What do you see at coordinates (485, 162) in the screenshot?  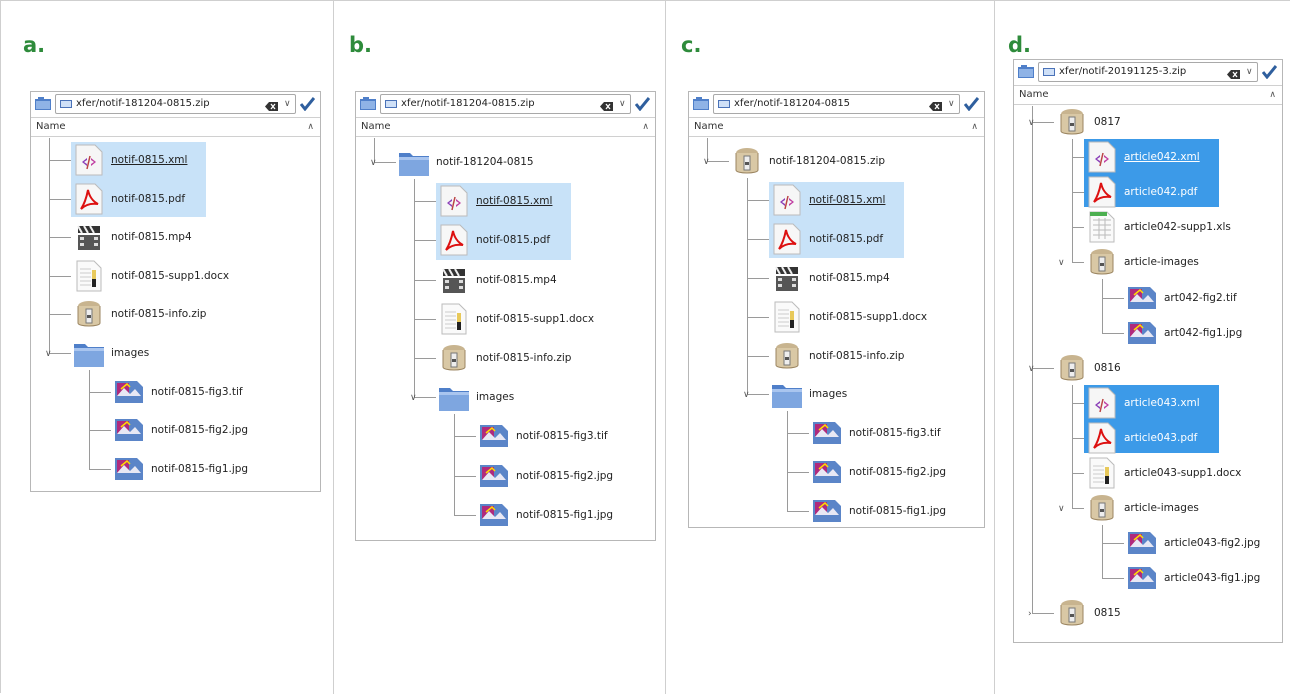 I see `tree-item-label: notif-181204-0815` at bounding box center [485, 162].